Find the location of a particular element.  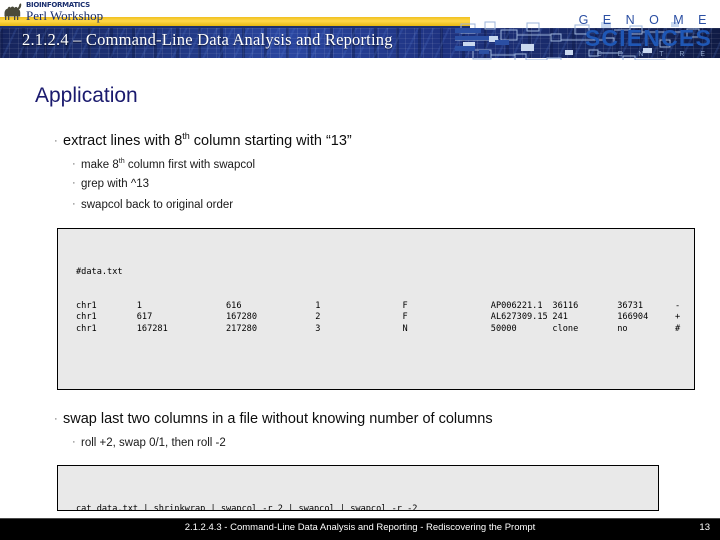

cell-5: AL627309.15 is located at coordinates (519, 317).